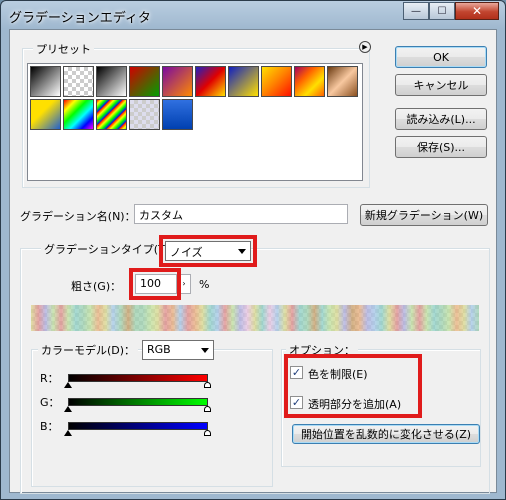  I want to click on gradient-name-label: グラデーション名(N)：, so click(78, 216).